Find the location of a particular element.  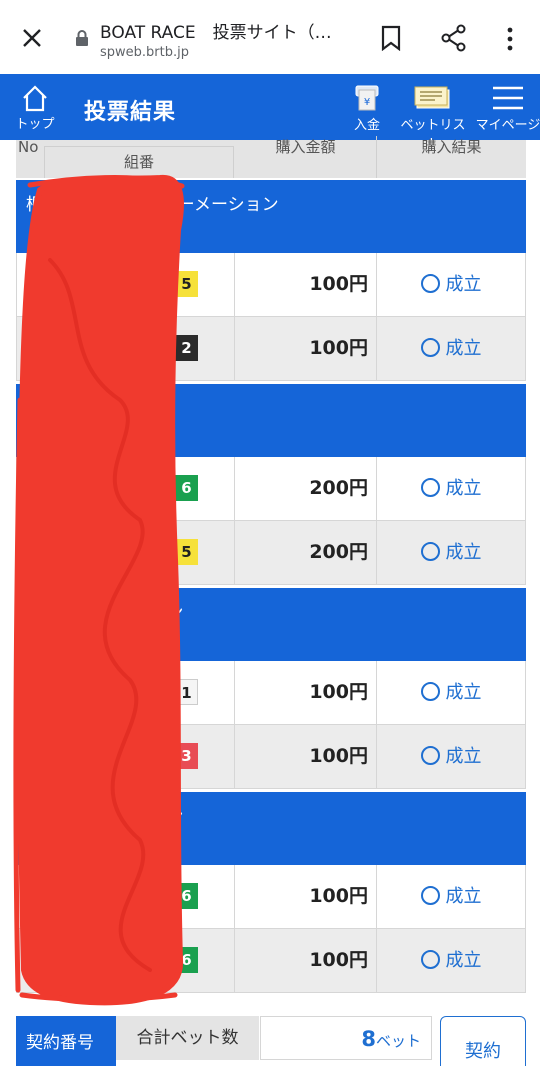

summary-footer: 契約番号 合計ベット数 8ベット 契約 is located at coordinates (271, 1041).